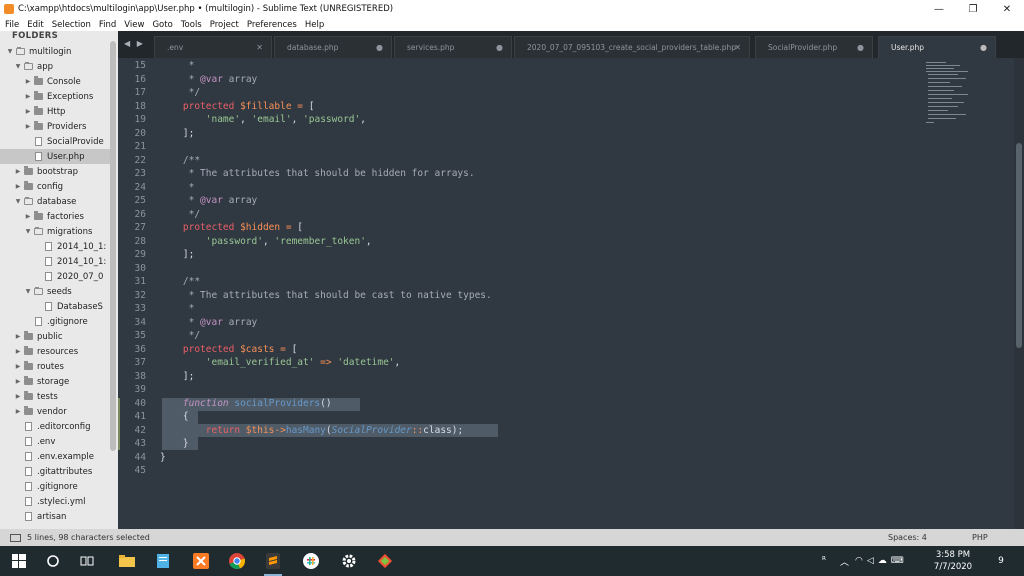 The height and width of the screenshot is (576, 1024). What do you see at coordinates (55, 156) in the screenshot?
I see `sidebar-file-item: User.php` at bounding box center [55, 156].